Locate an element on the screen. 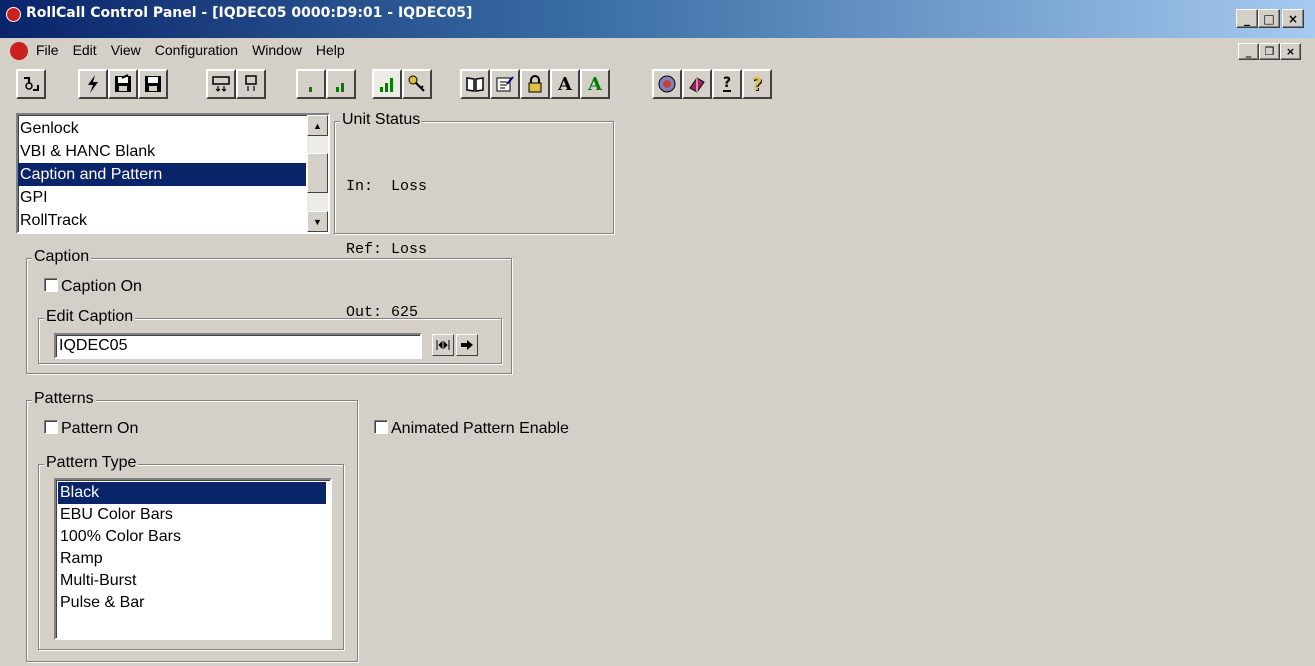 This screenshot has width=1315, height=666. pattern-on-label: Pattern On is located at coordinates (100, 428).